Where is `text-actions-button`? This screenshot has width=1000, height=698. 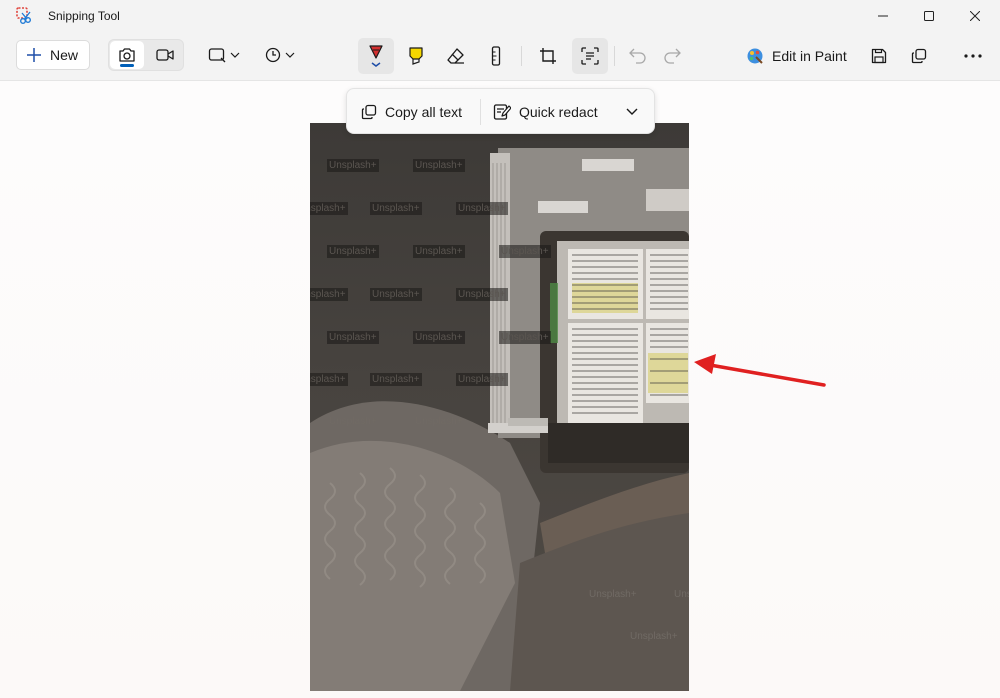
text-actions-button is located at coordinates (590, 56).